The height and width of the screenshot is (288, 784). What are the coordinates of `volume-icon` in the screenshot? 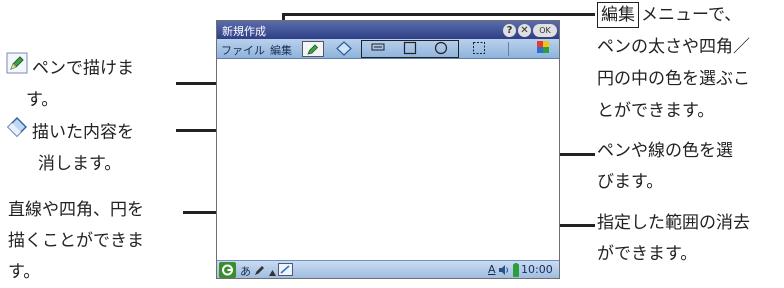 It's located at (504, 271).